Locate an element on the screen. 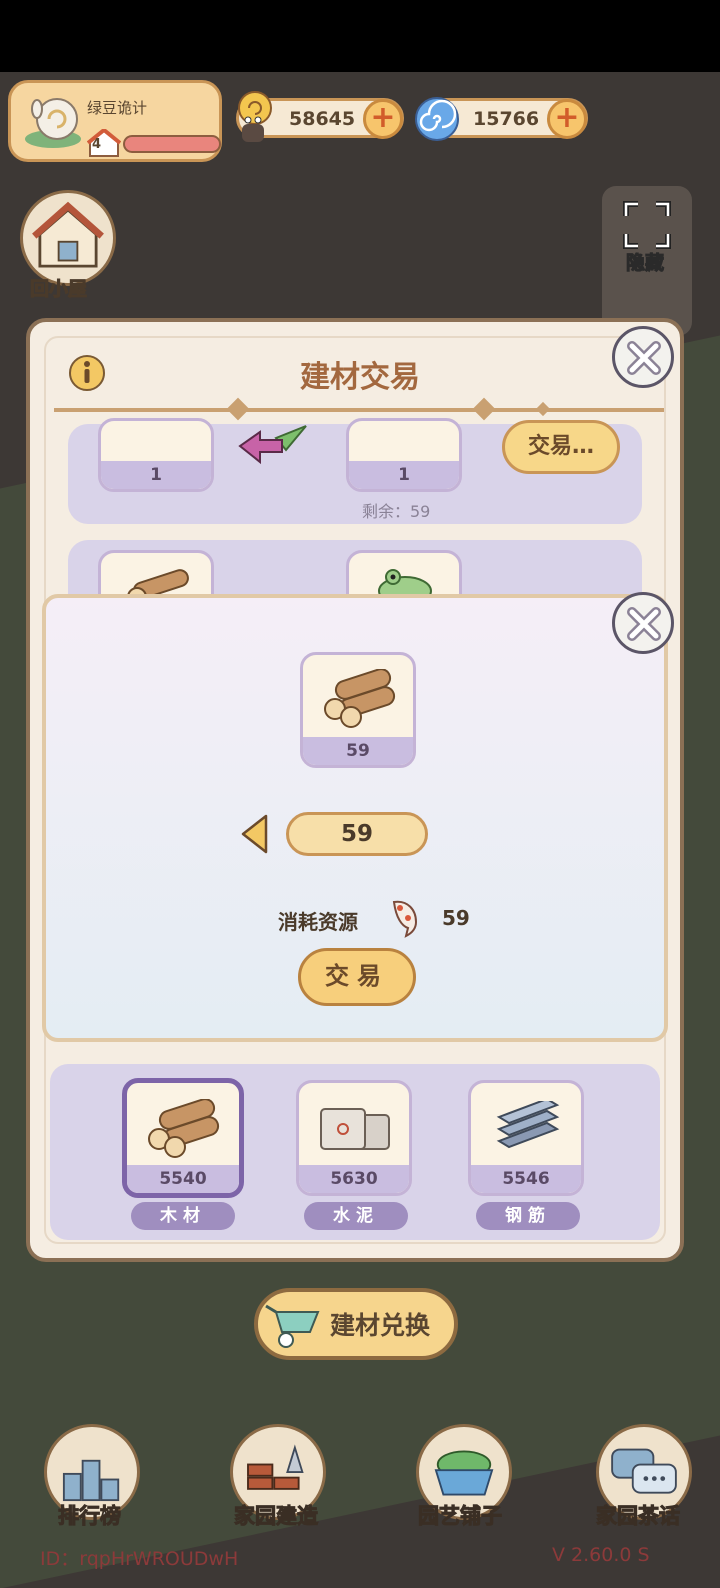 The height and width of the screenshot is (1588, 720). xp-bar is located at coordinates (172, 144).